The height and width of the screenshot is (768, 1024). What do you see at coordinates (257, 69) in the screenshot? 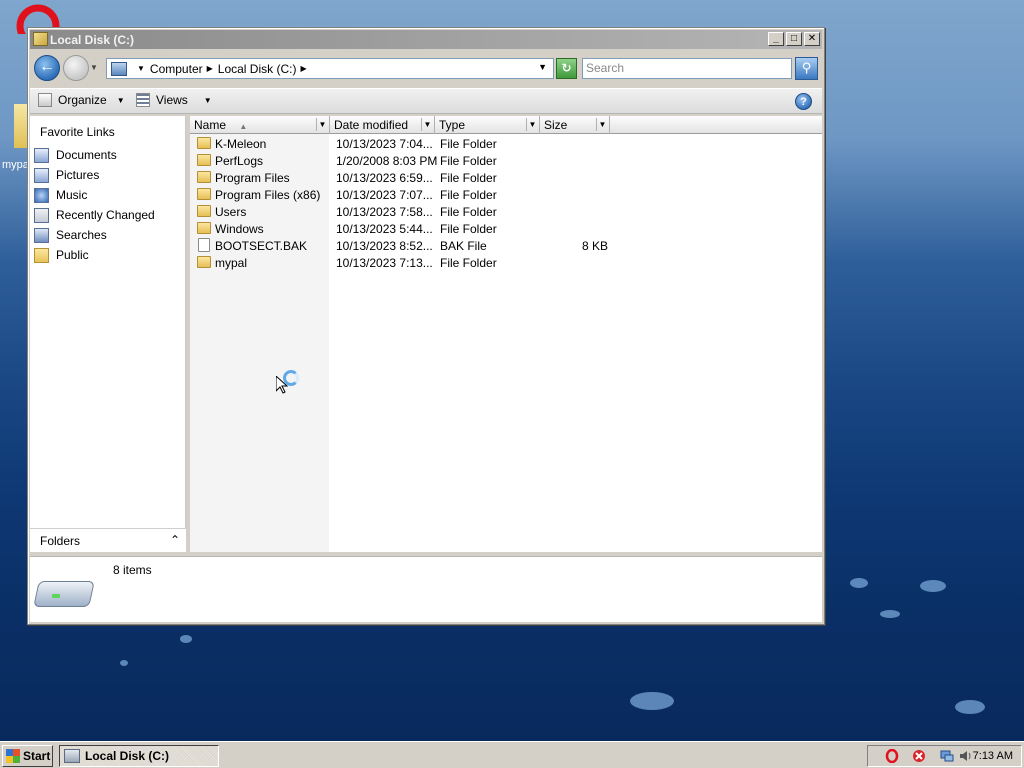
I see `breadcrumb-local-disk: Local Disk (C:)` at bounding box center [257, 69].